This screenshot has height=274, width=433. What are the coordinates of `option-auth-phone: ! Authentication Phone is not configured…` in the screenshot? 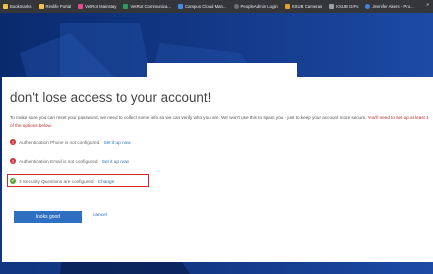 It's located at (70, 142).